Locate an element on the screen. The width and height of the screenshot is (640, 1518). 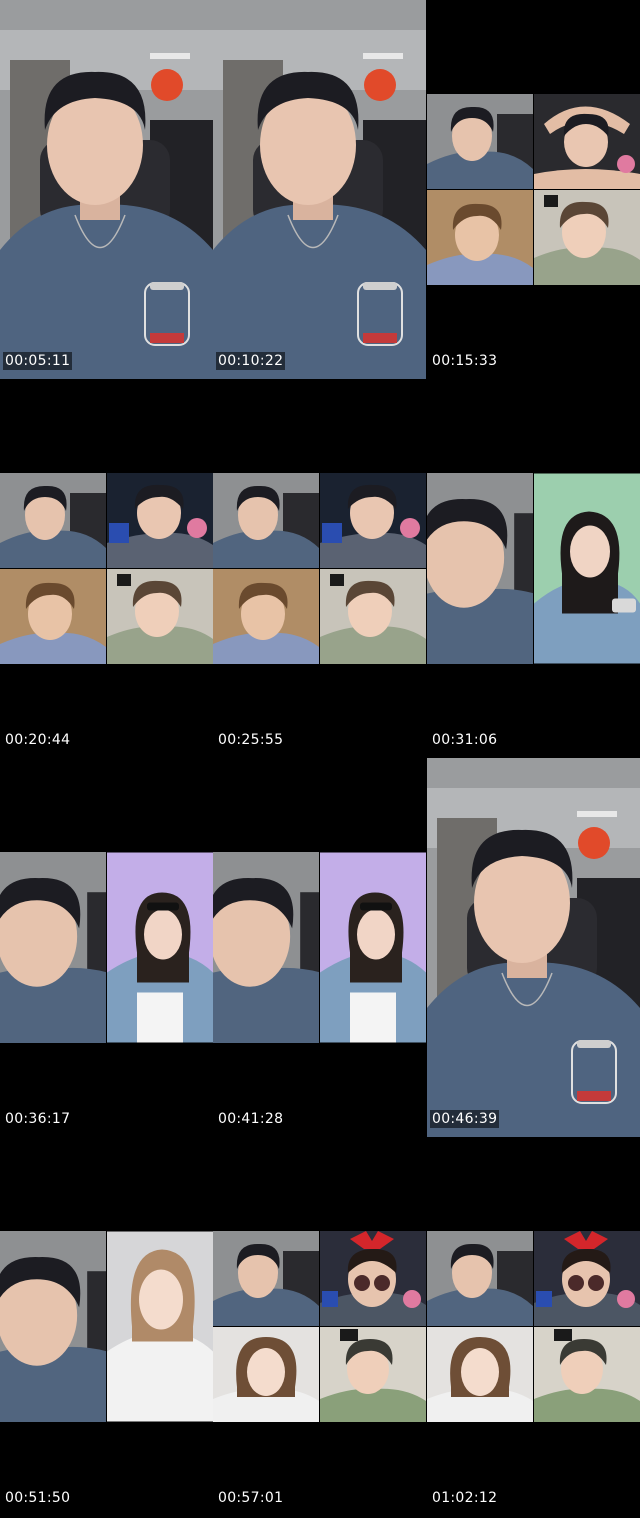
timestamp: 00:15:33 is located at coordinates (465, 361).